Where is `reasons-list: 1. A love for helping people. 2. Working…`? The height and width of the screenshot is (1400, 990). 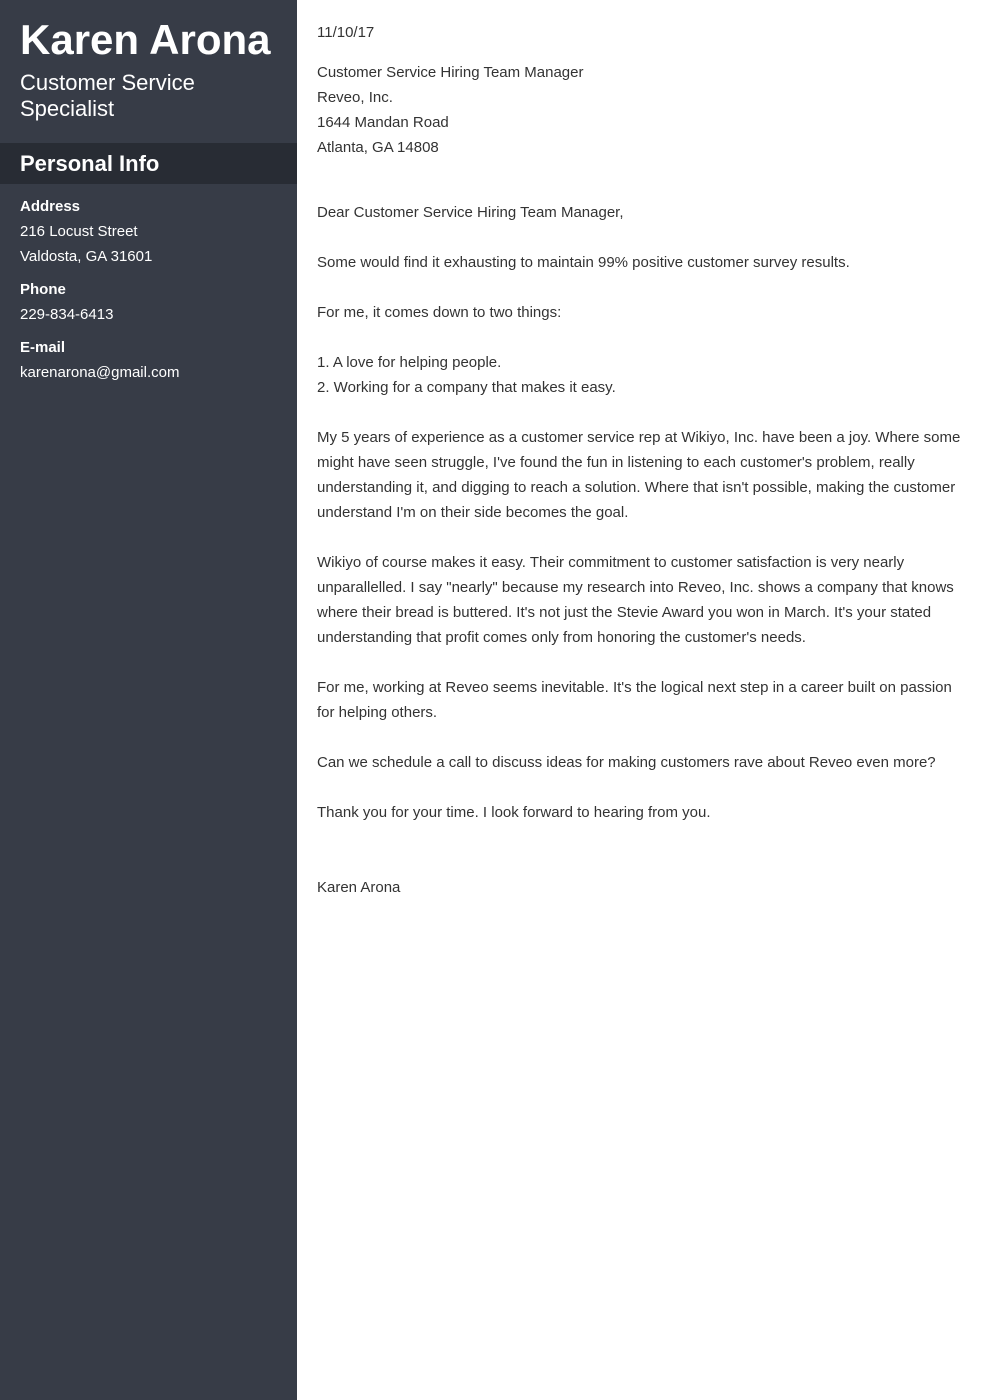
reasons-list: 1. A love for helping people. 2. Working… is located at coordinates (642, 375).